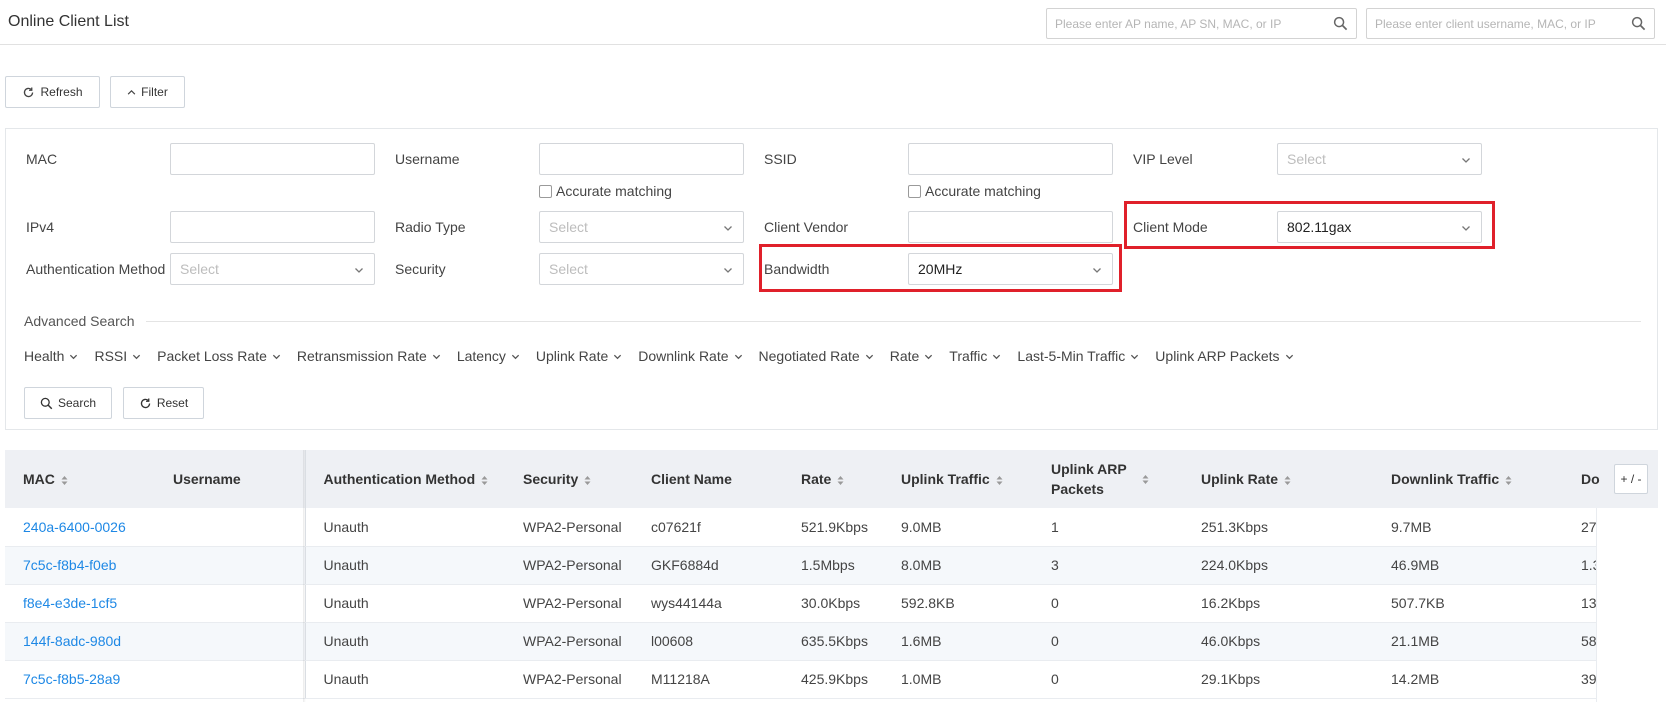 The image size is (1666, 702). What do you see at coordinates (80, 565) in the screenshot?
I see `client-mac-link: 7c5c-f8b4-f0eb` at bounding box center [80, 565].